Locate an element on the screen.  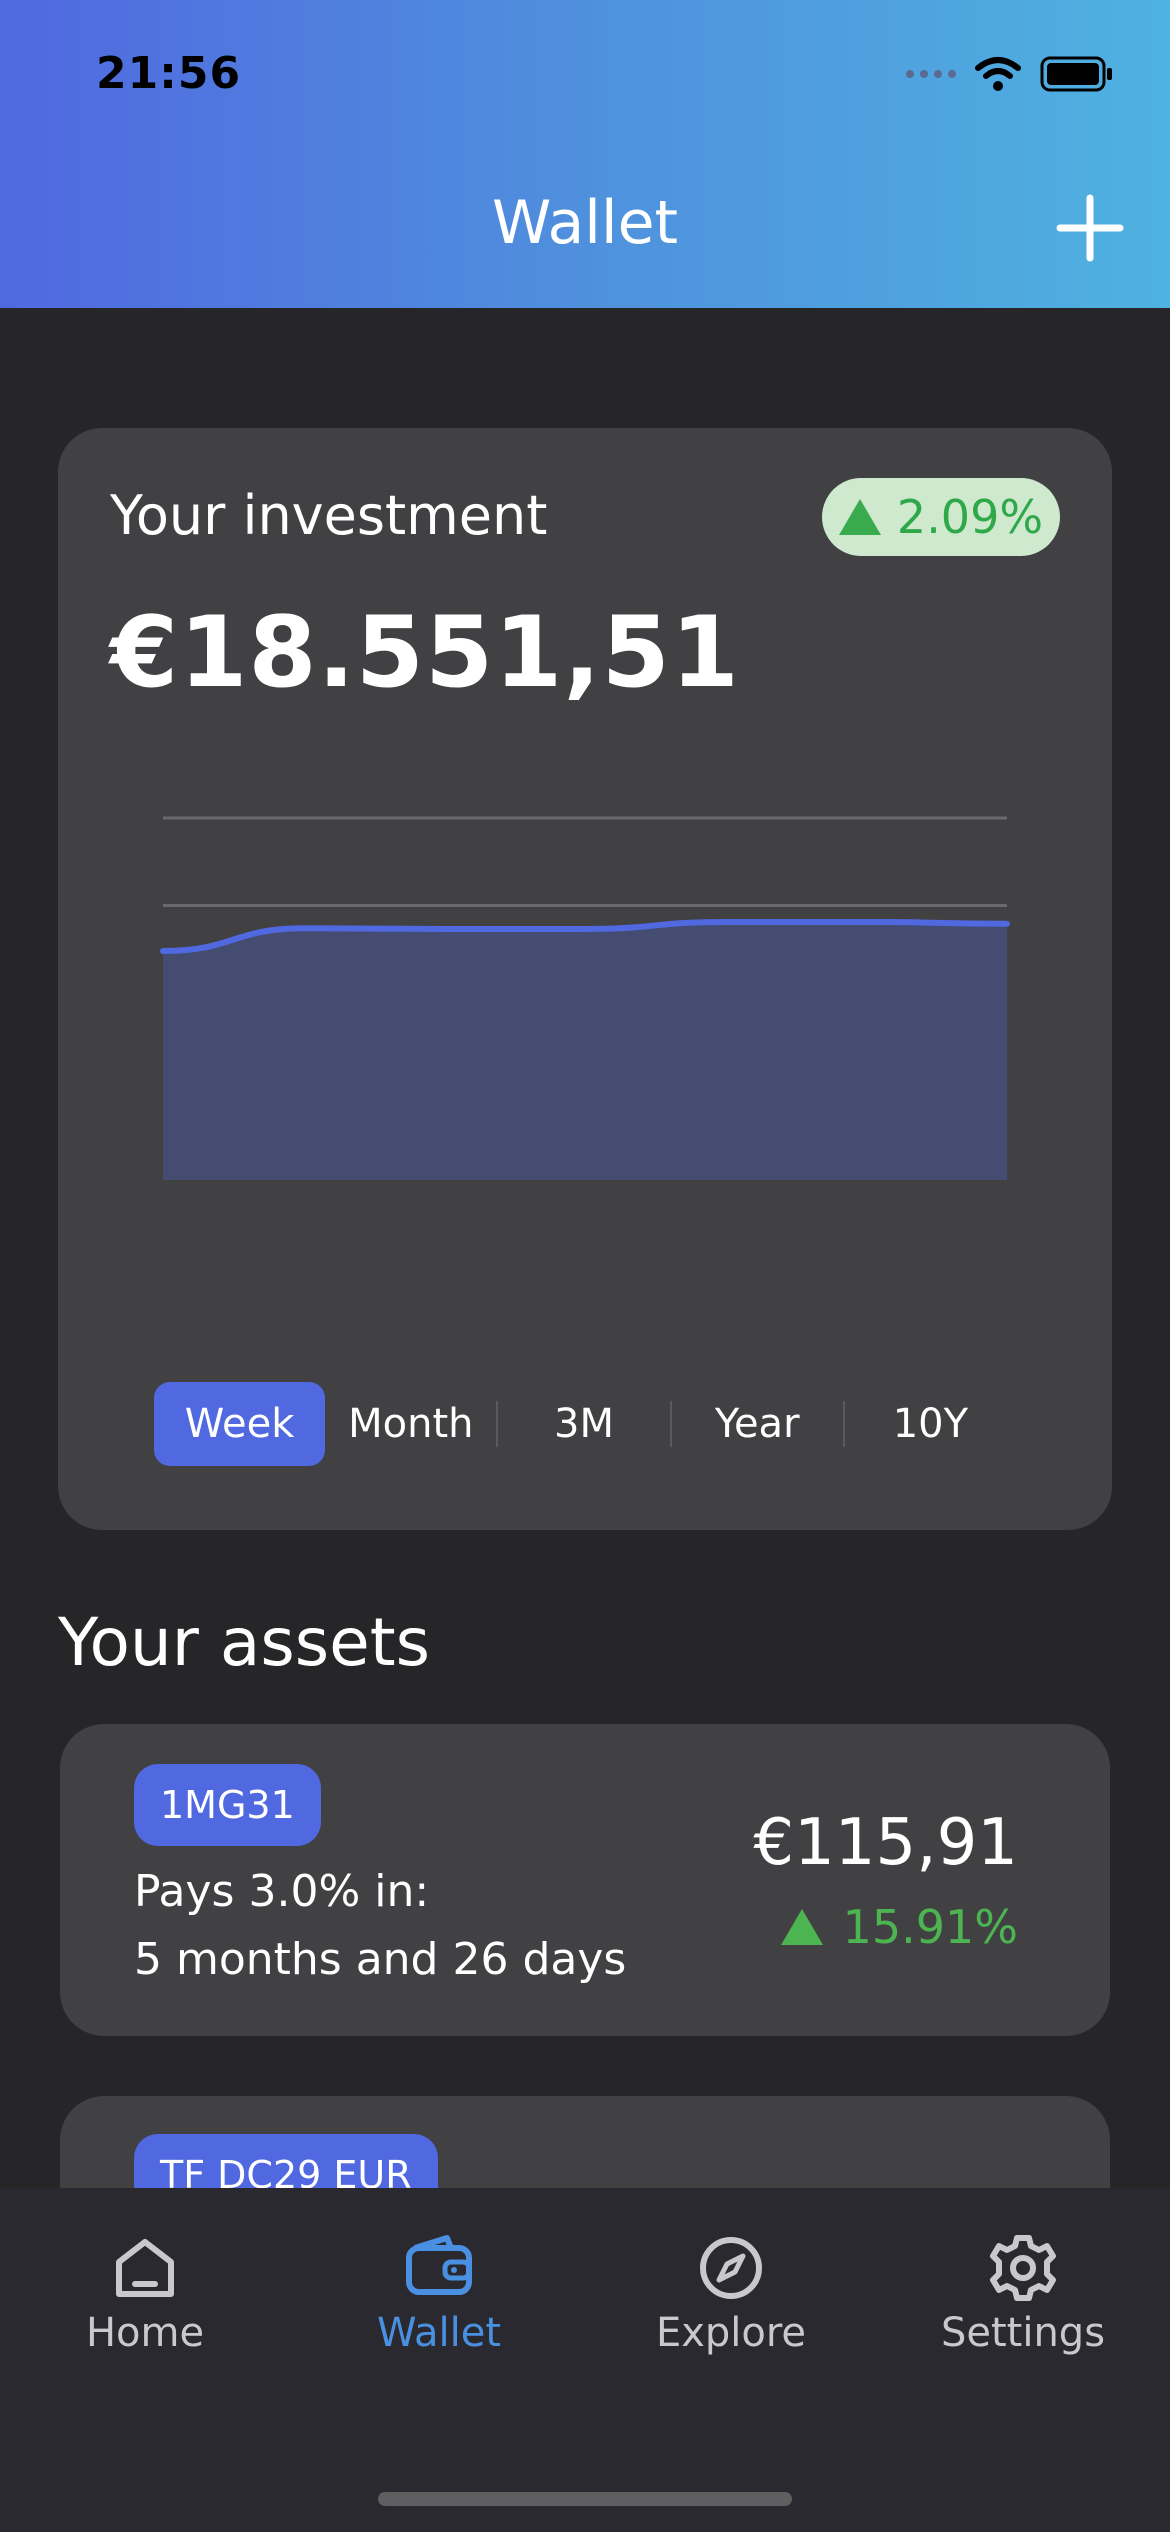
page-title: Wallet is located at coordinates (585, 223).